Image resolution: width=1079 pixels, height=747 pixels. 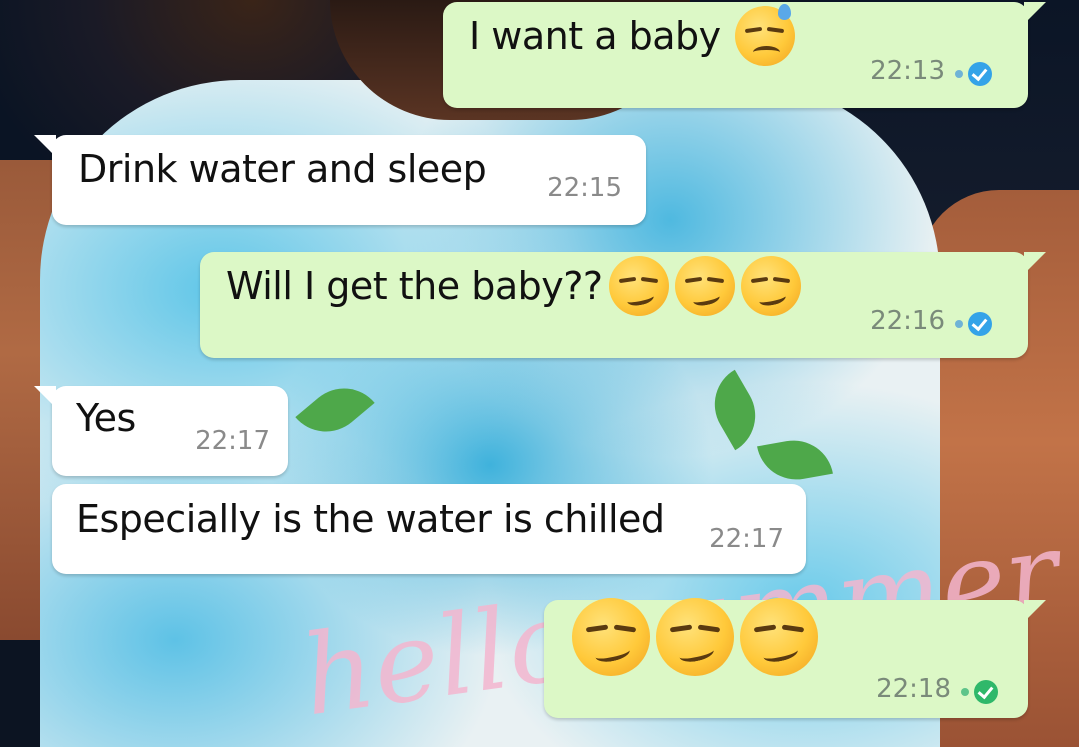 I want to click on message-bubble-incoming: Drink water and sleep 22:15, so click(x=340, y=180).